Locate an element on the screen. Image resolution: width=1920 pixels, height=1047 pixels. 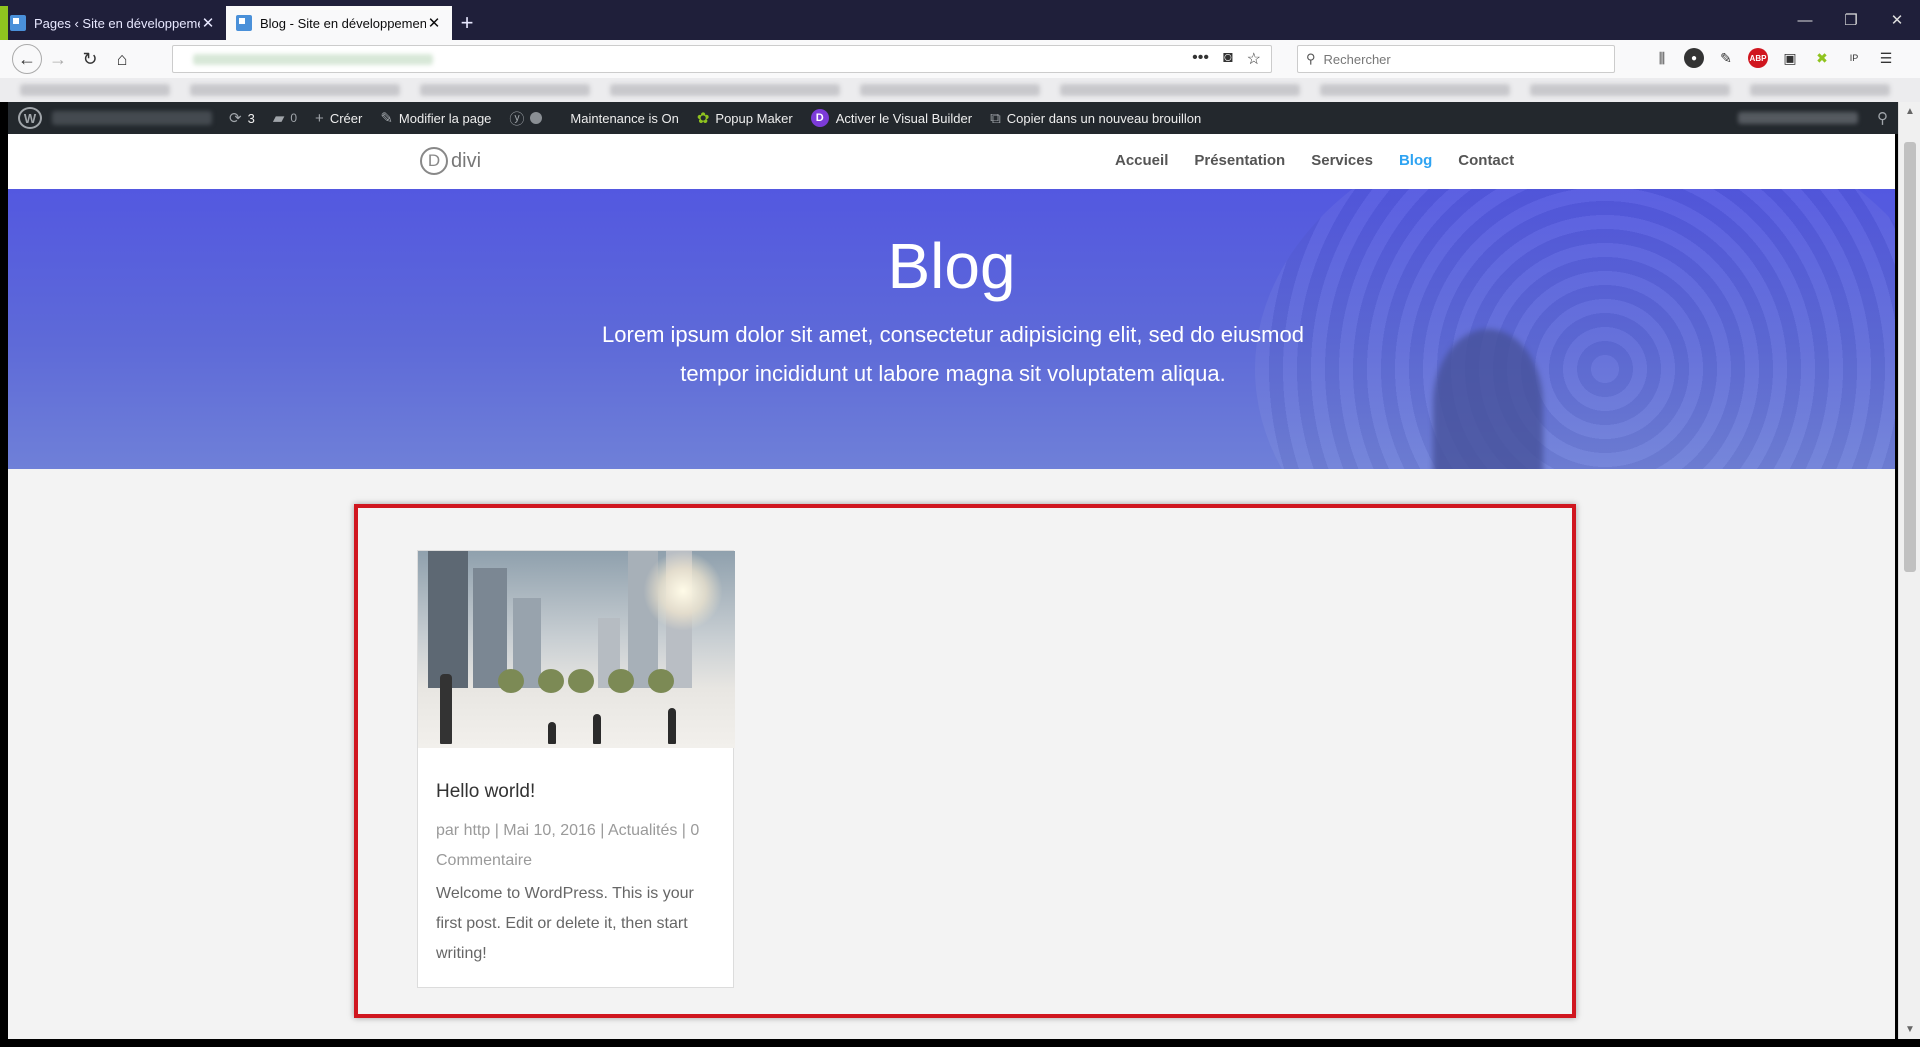
sidebar-icon: ▣ is located at coordinates (1790, 58).